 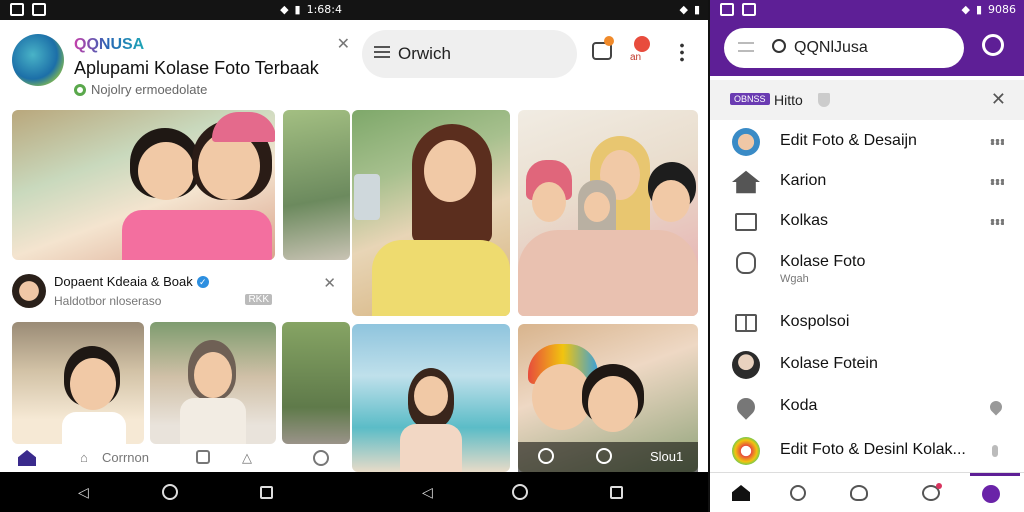 I want to click on clothes-shape, so click(x=608, y=273).